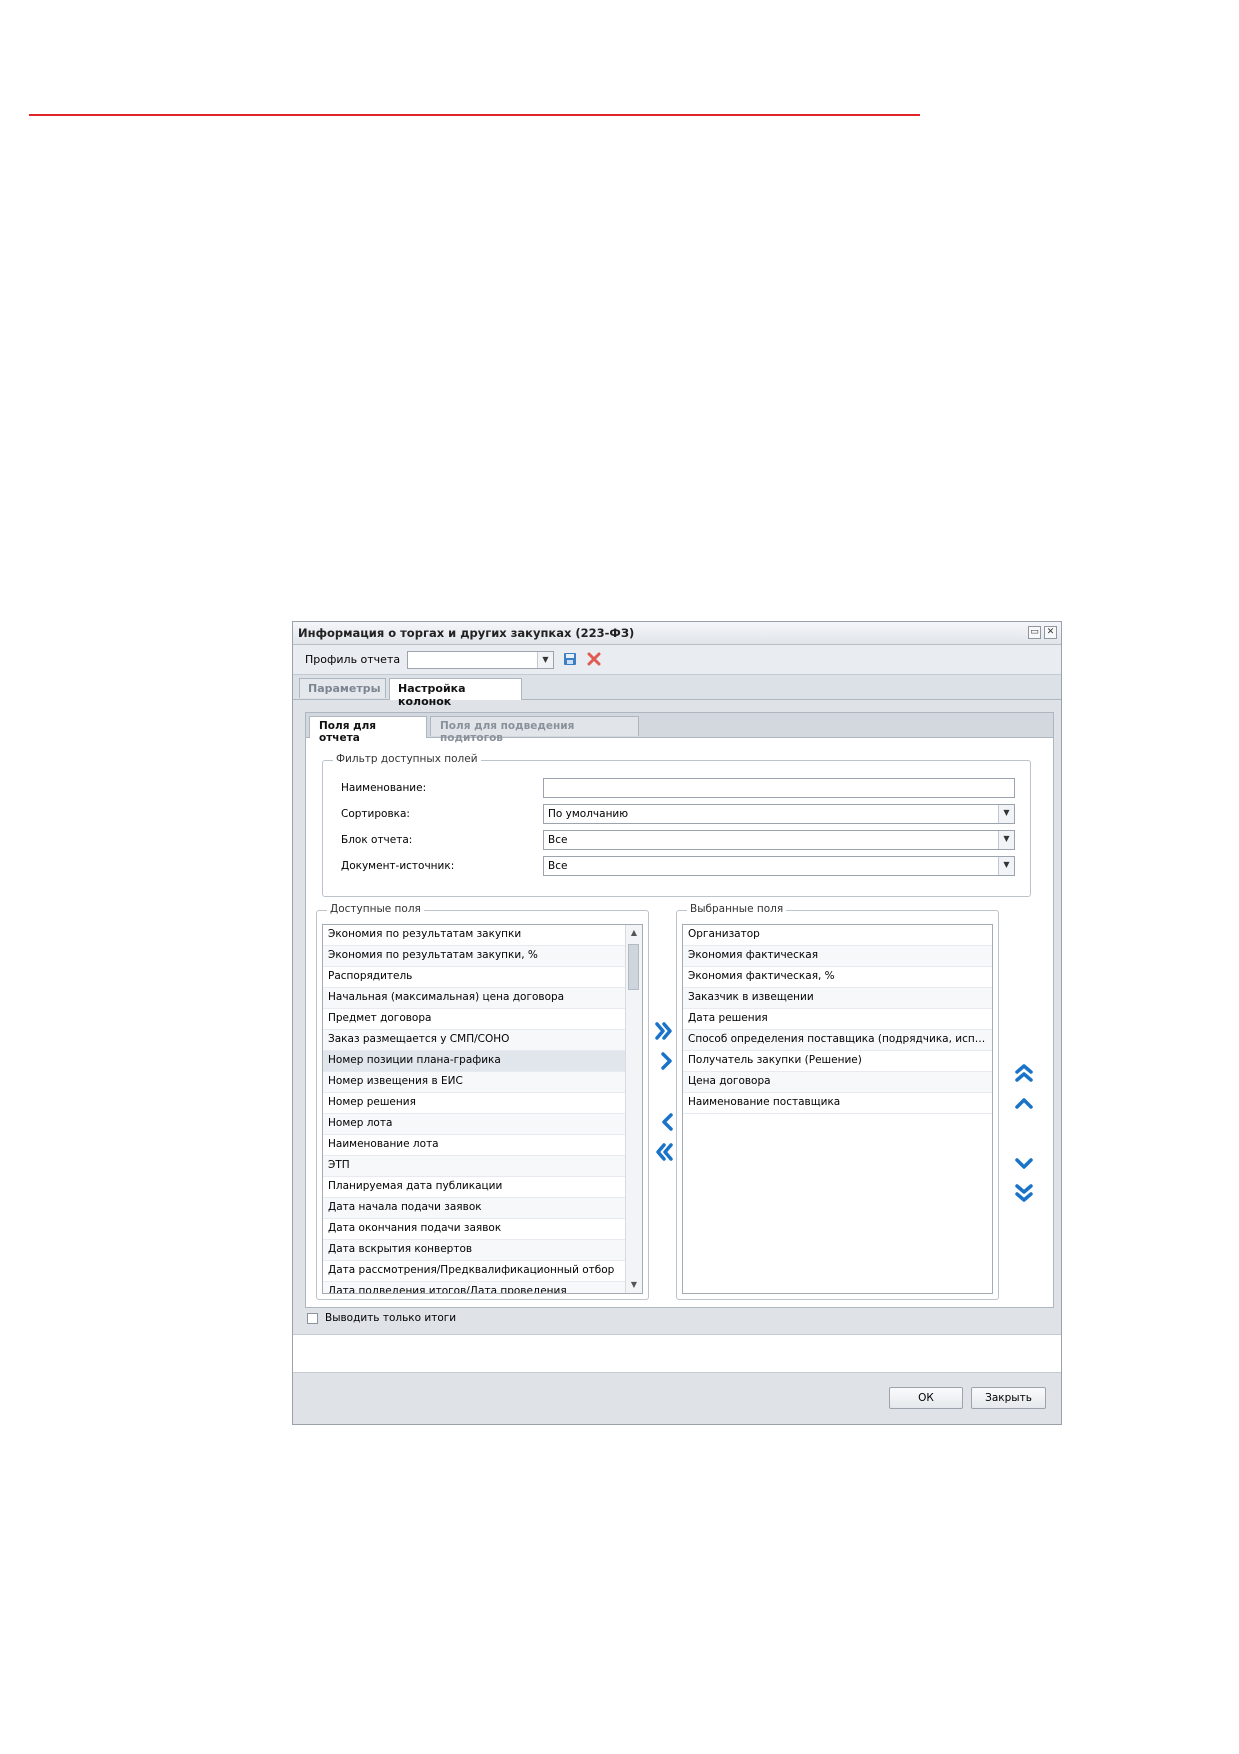  I want to click on list-item: Наименование поставщика, so click(837, 1103).